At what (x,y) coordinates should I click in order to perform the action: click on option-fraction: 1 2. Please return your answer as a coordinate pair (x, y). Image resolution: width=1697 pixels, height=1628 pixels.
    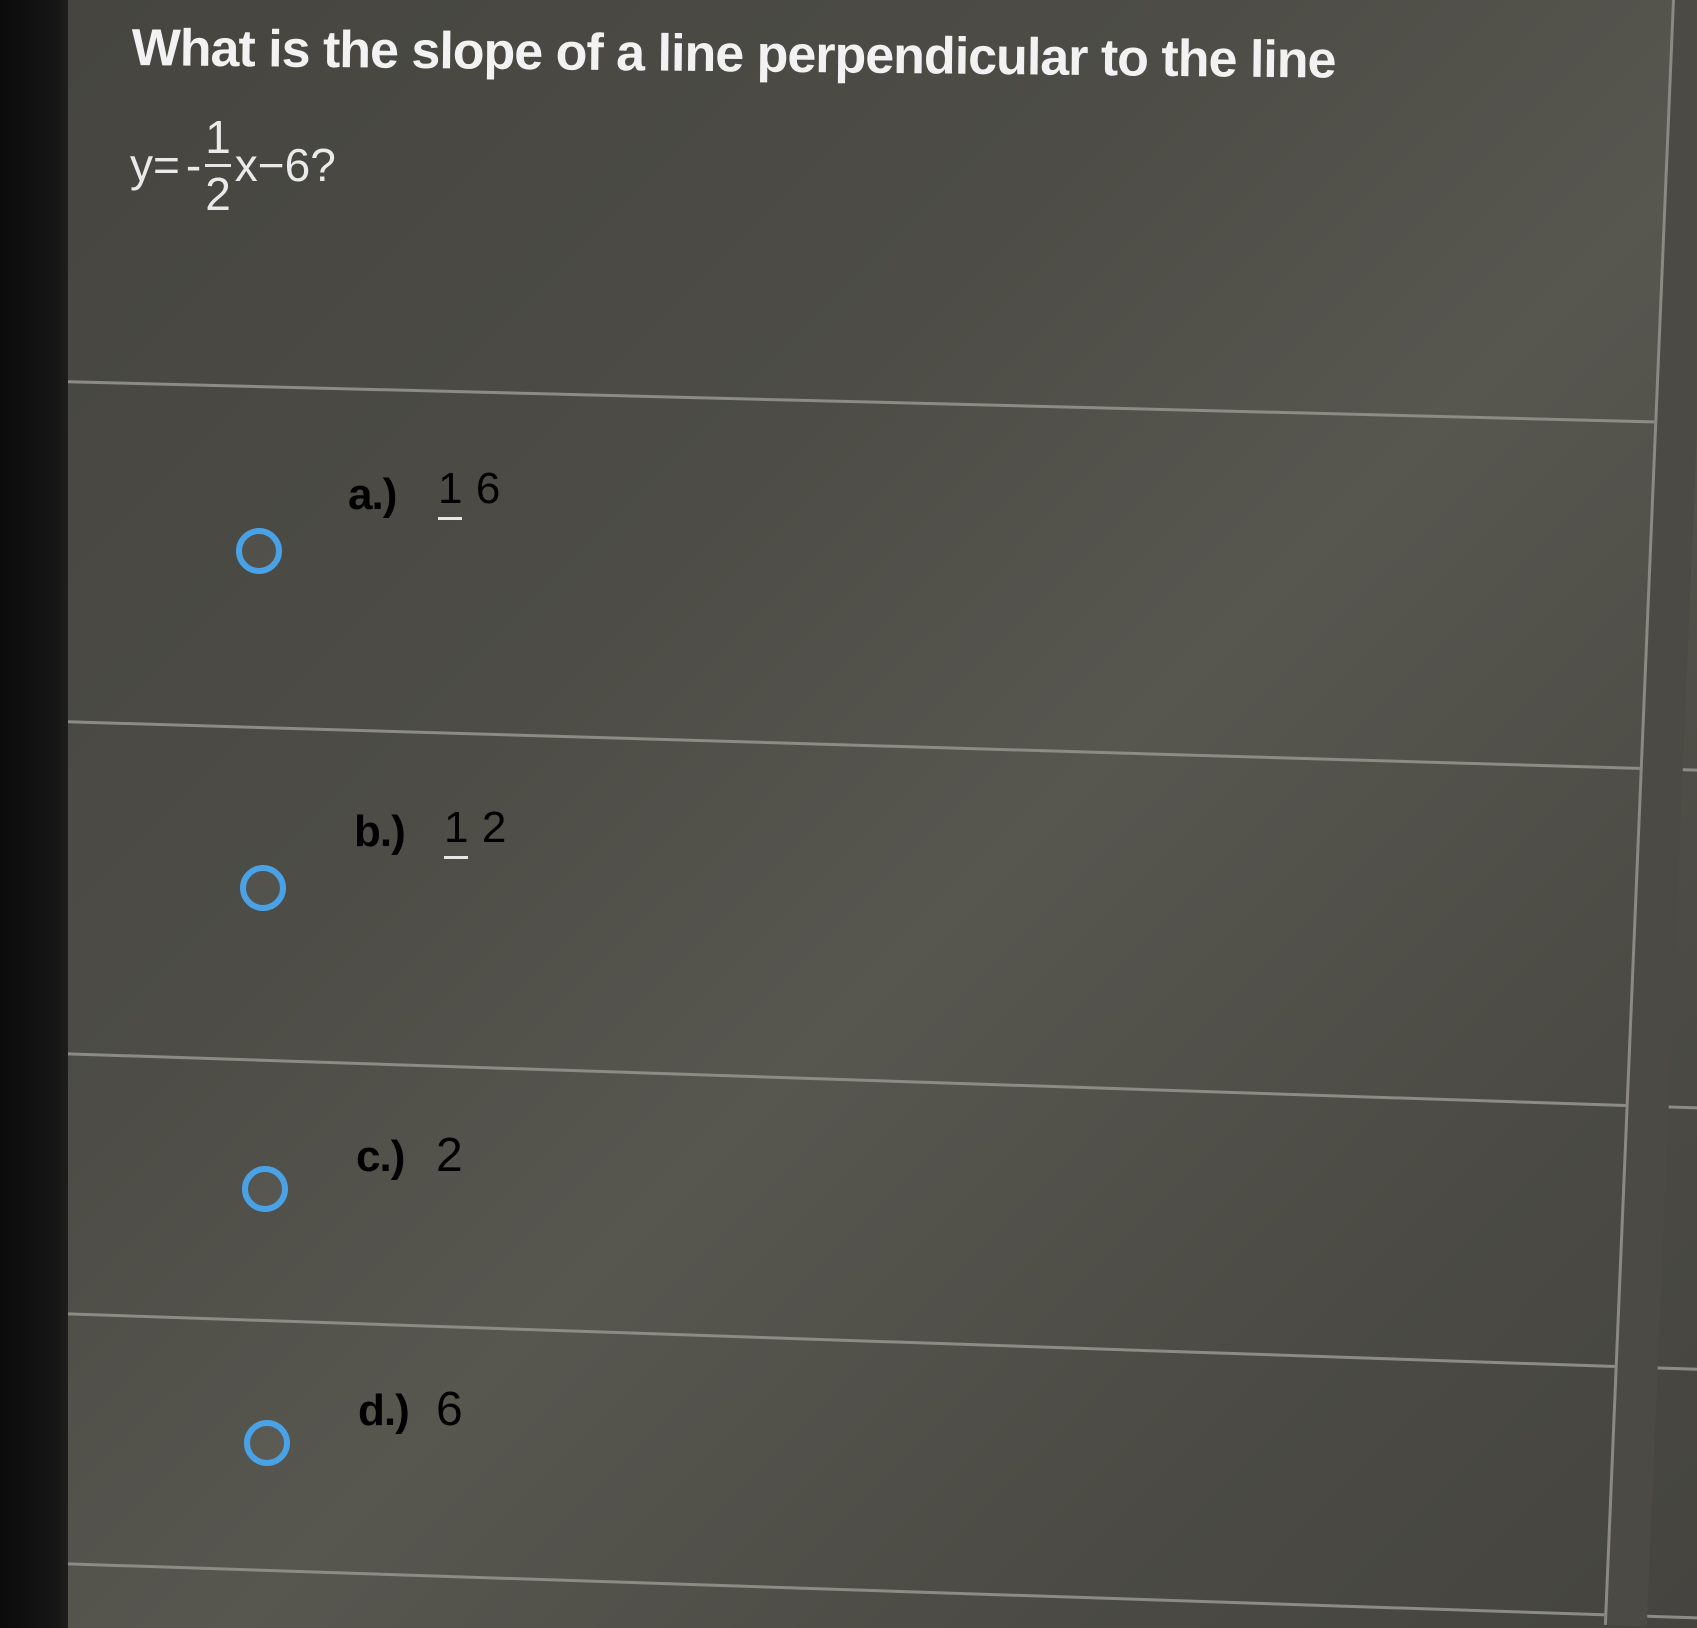
    Looking at the image, I should click on (475, 829).